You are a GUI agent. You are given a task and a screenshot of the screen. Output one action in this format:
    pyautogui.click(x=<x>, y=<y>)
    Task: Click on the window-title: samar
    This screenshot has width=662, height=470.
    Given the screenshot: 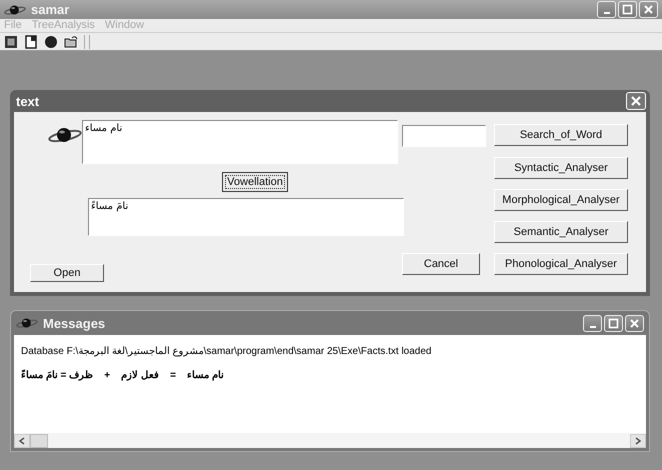 What is the action you would take?
    pyautogui.click(x=50, y=9)
    